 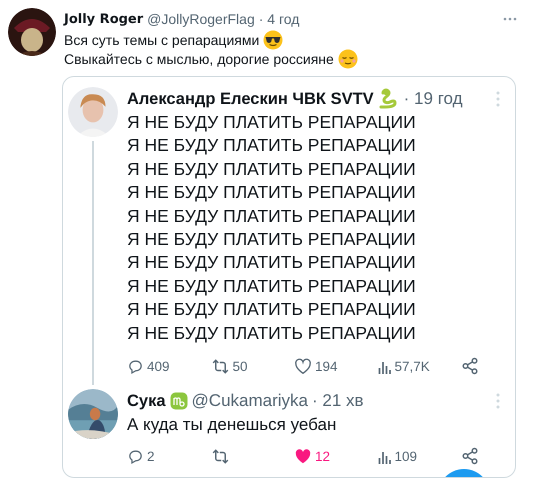 What do you see at coordinates (240, 366) in the screenshot?
I see `repost-count: 50` at bounding box center [240, 366].